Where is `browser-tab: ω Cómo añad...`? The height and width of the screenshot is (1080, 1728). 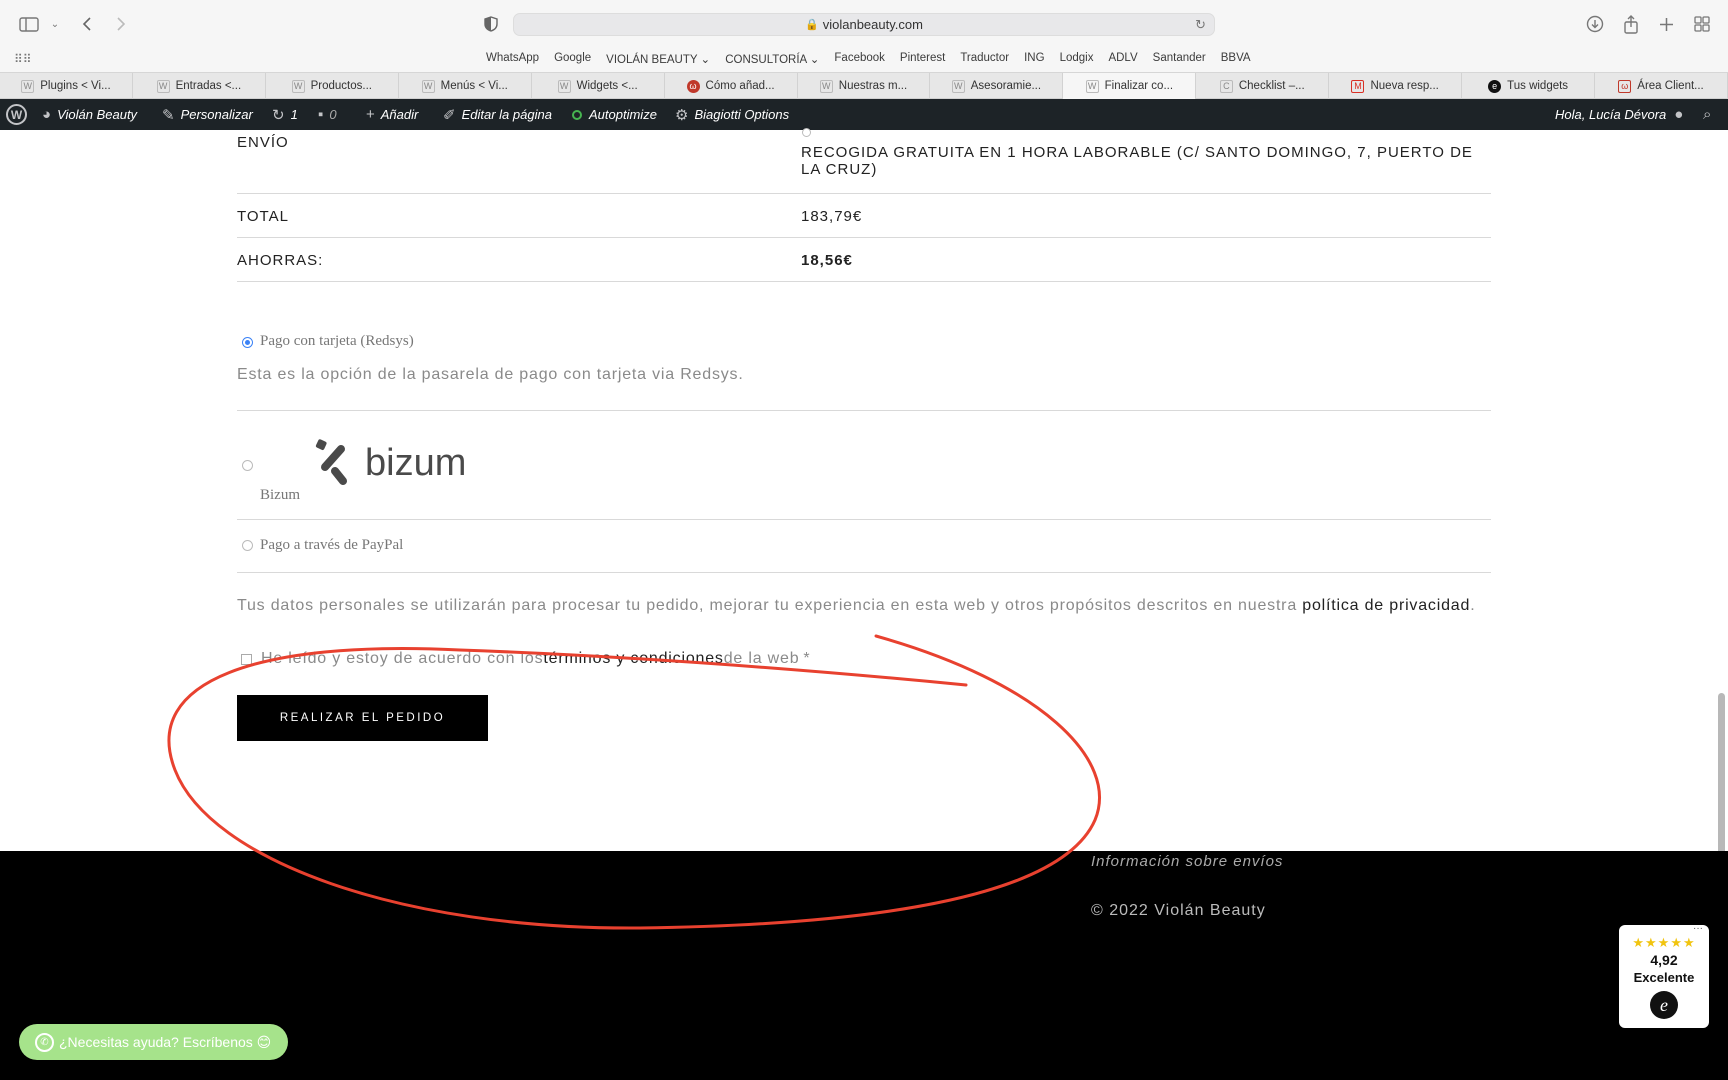
browser-tab: ω Cómo añad... is located at coordinates (731, 86).